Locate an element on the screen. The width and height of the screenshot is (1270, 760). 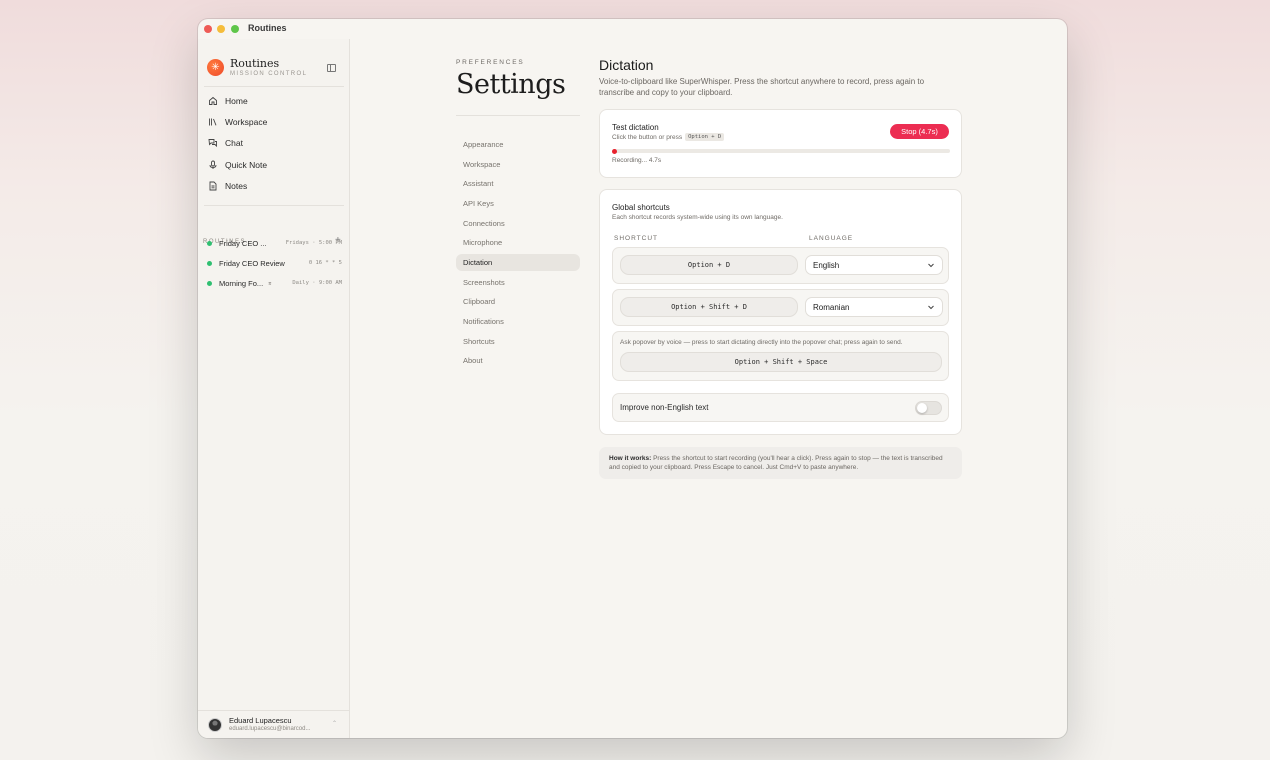
user-name: Eduard Lupacescu is located at coordinates (260, 720).